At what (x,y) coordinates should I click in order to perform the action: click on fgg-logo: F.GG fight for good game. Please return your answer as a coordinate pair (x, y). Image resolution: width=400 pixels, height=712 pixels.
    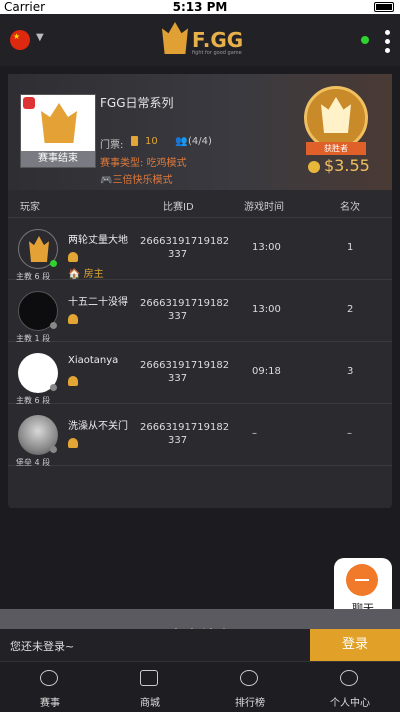
    Looking at the image, I should click on (203, 39).